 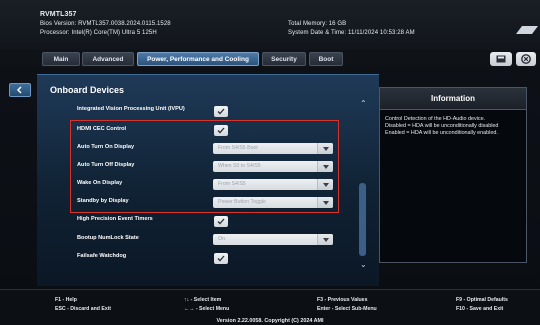 I want to click on save-button, so click(x=501, y=59).